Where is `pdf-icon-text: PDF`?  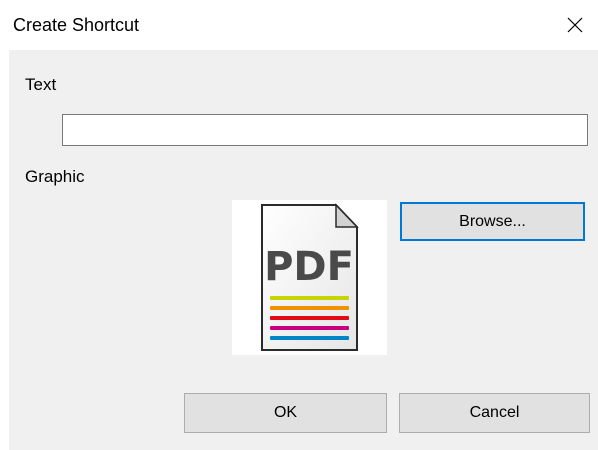
pdf-icon-text: PDF is located at coordinates (309, 267).